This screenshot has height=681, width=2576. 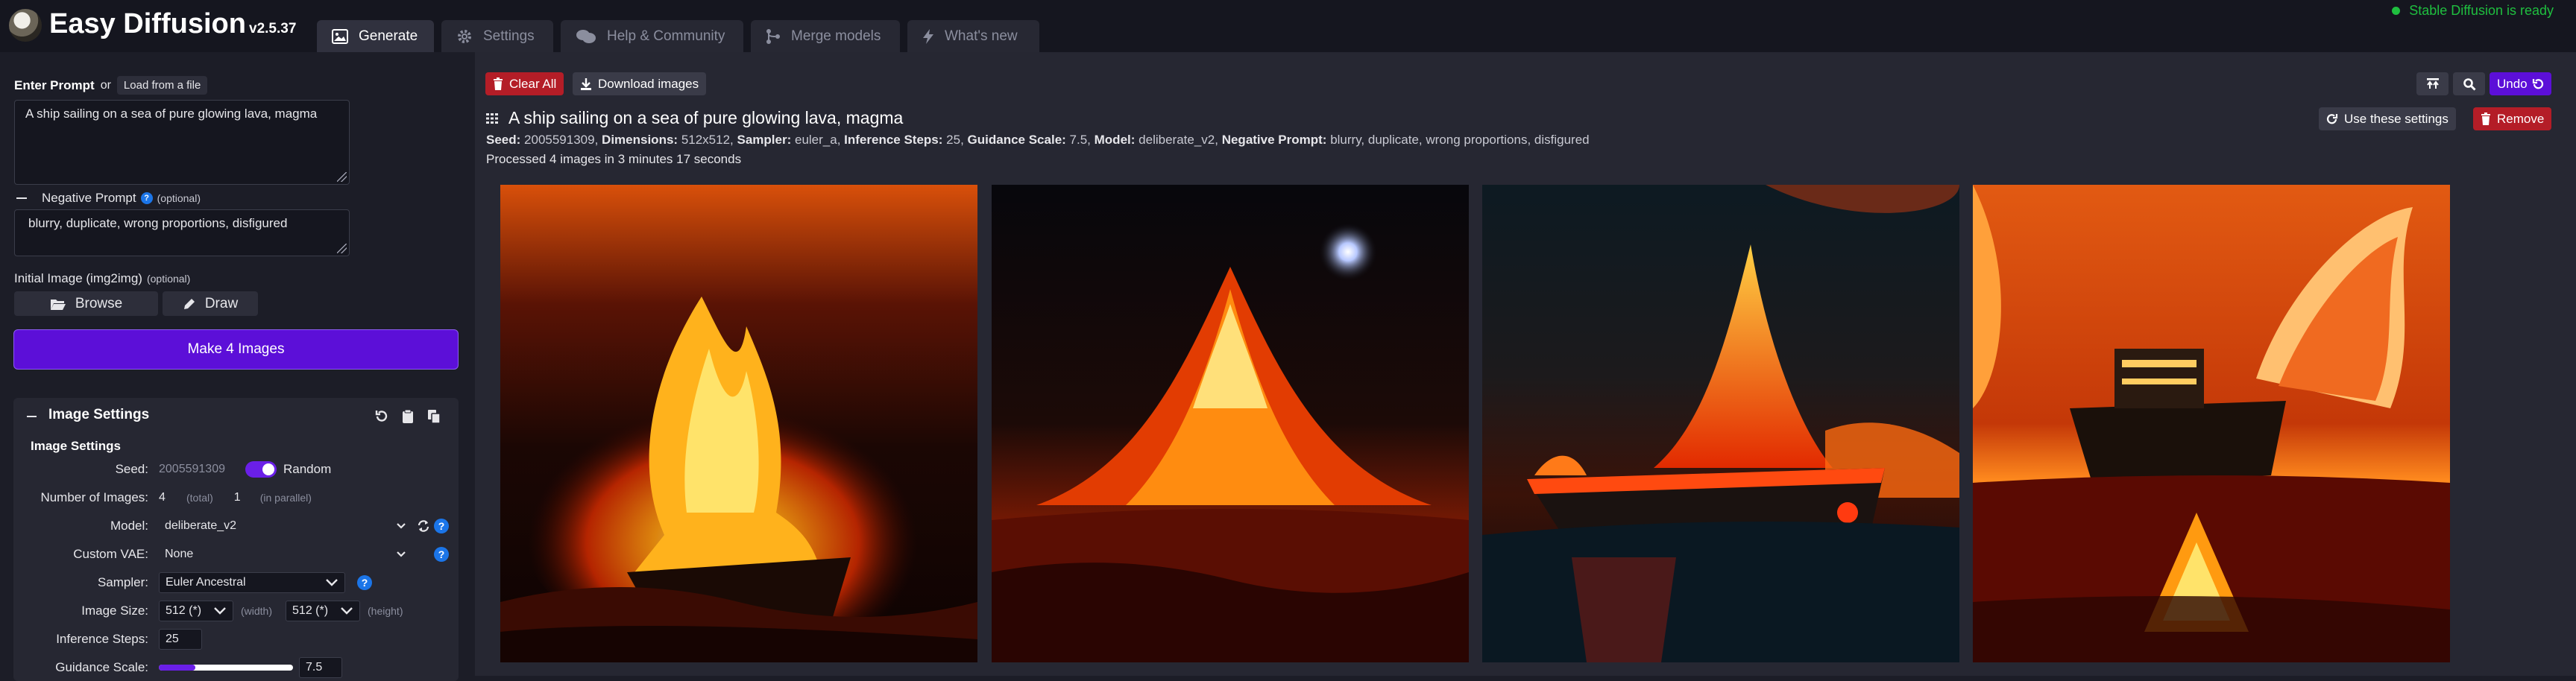 I want to click on bolt-icon, so click(x=928, y=36).